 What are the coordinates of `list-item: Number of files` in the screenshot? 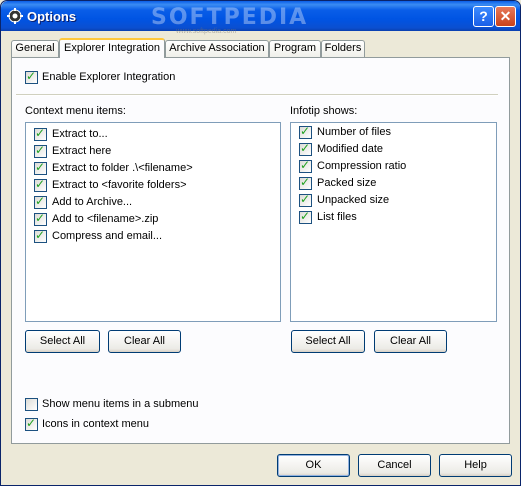 It's located at (354, 132).